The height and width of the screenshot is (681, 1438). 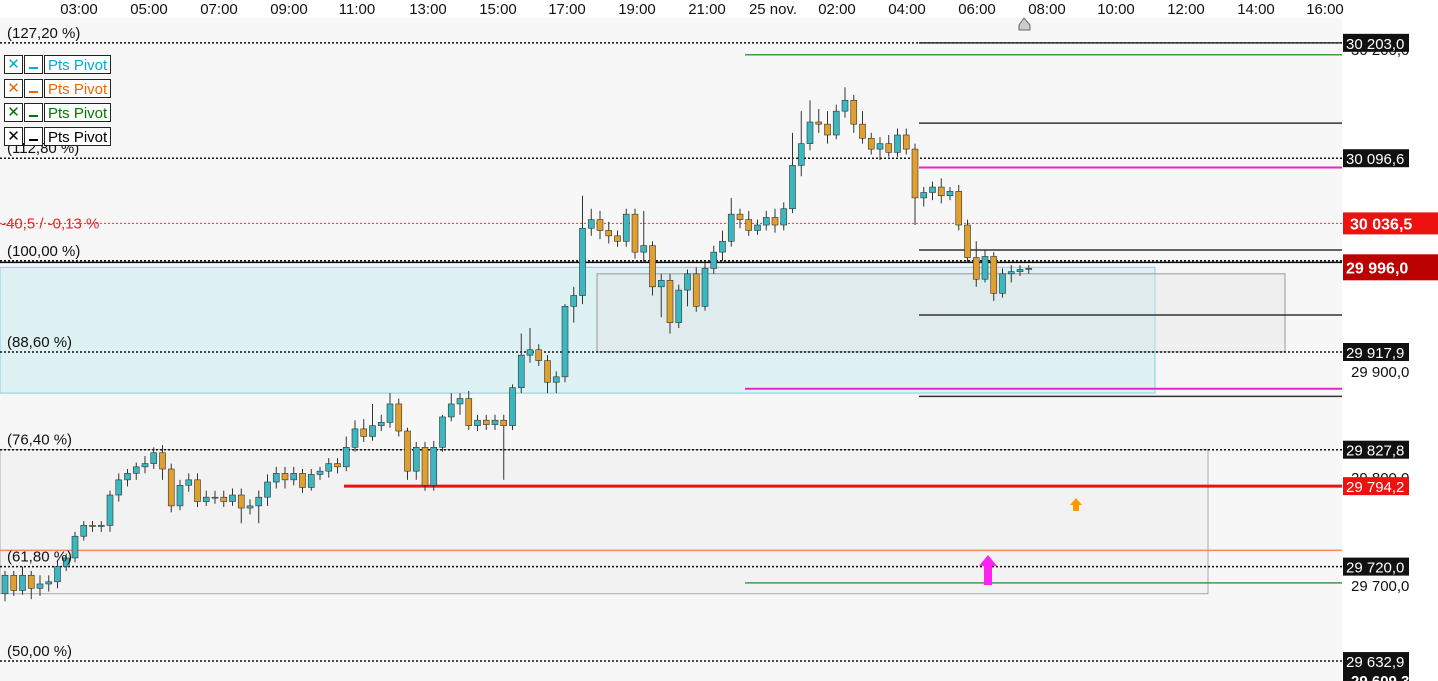 I want to click on time-tick-label: 19:00, so click(x=637, y=9).